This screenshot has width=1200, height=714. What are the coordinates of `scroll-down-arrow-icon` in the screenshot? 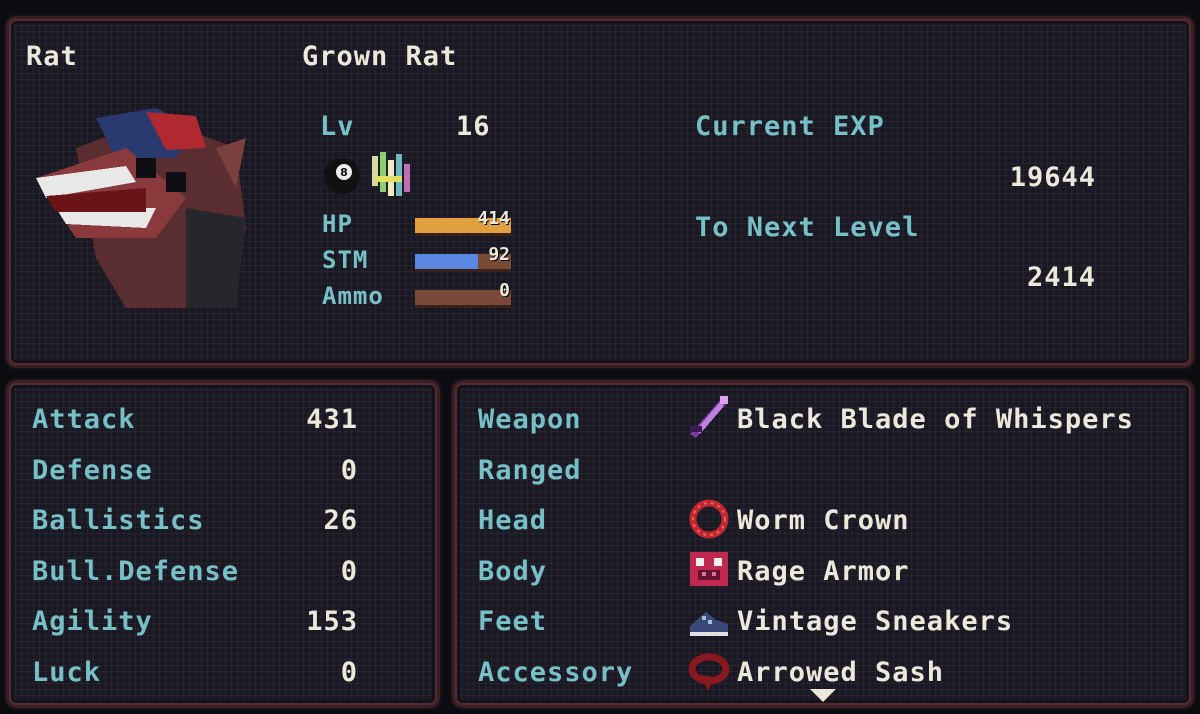 It's located at (823, 695).